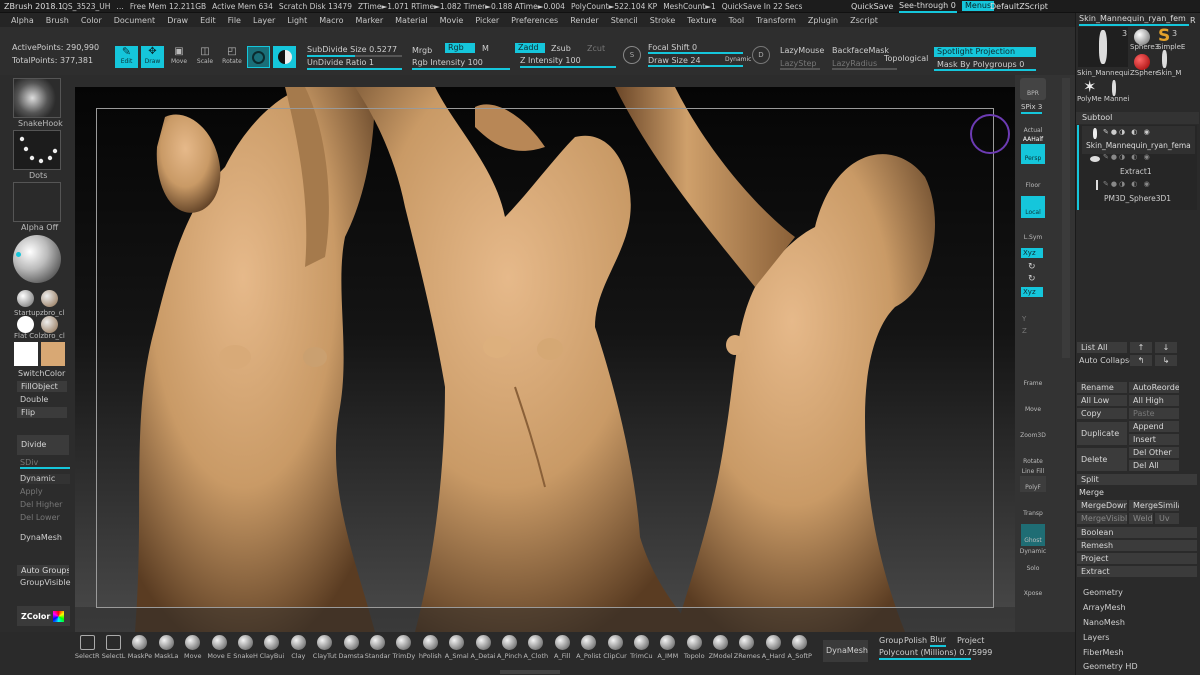 Image resolution: width=1200 pixels, height=675 pixels. I want to click on navigation-orb, so click(990, 134).